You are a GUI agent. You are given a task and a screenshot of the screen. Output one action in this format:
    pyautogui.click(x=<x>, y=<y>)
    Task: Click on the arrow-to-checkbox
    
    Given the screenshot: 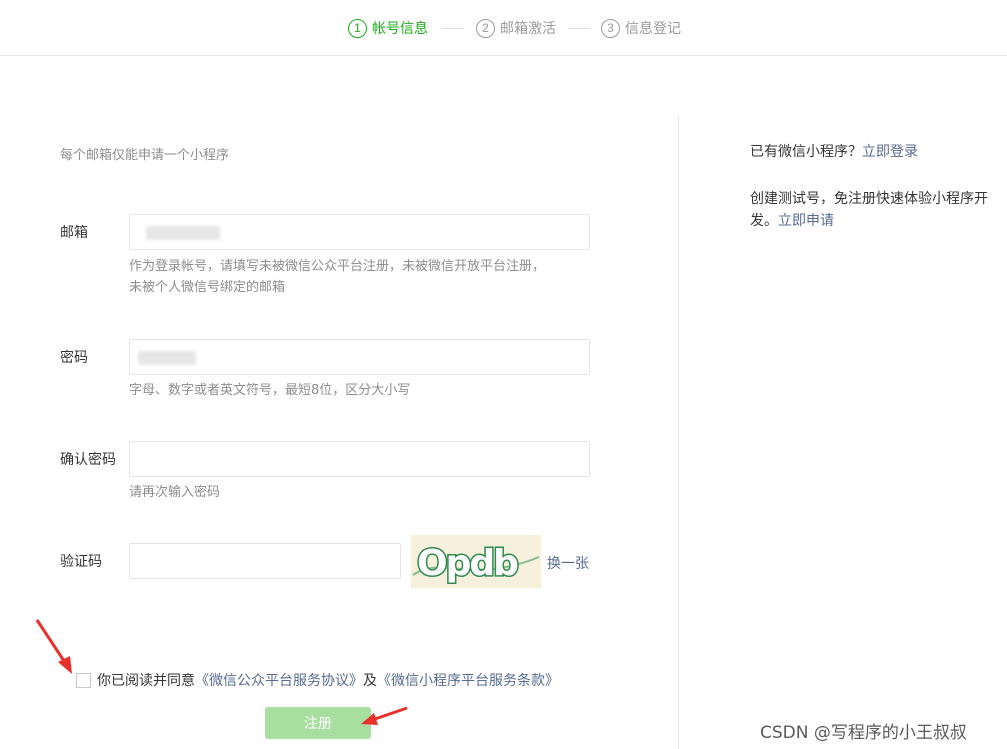 What is the action you would take?
    pyautogui.click(x=53, y=646)
    